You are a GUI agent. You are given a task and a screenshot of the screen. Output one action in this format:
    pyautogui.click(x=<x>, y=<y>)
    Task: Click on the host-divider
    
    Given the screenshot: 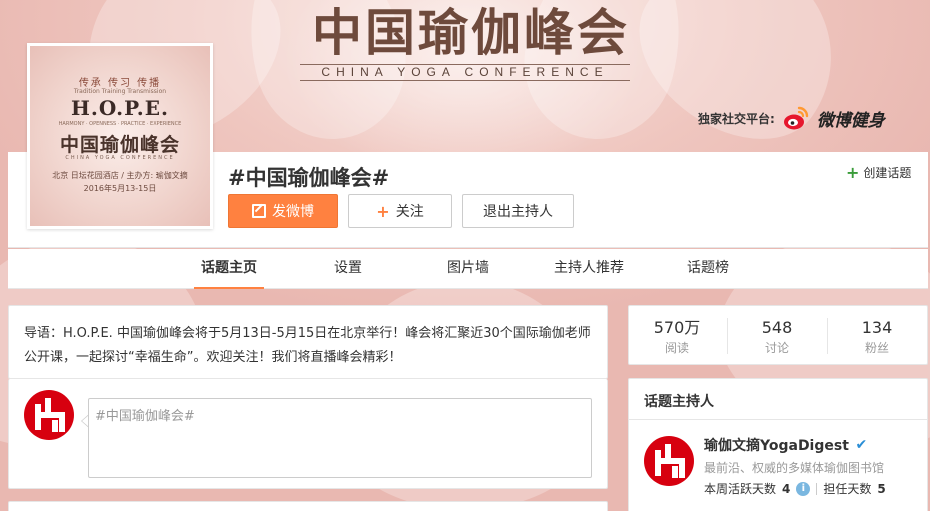 What is the action you would take?
    pyautogui.click(x=778, y=419)
    